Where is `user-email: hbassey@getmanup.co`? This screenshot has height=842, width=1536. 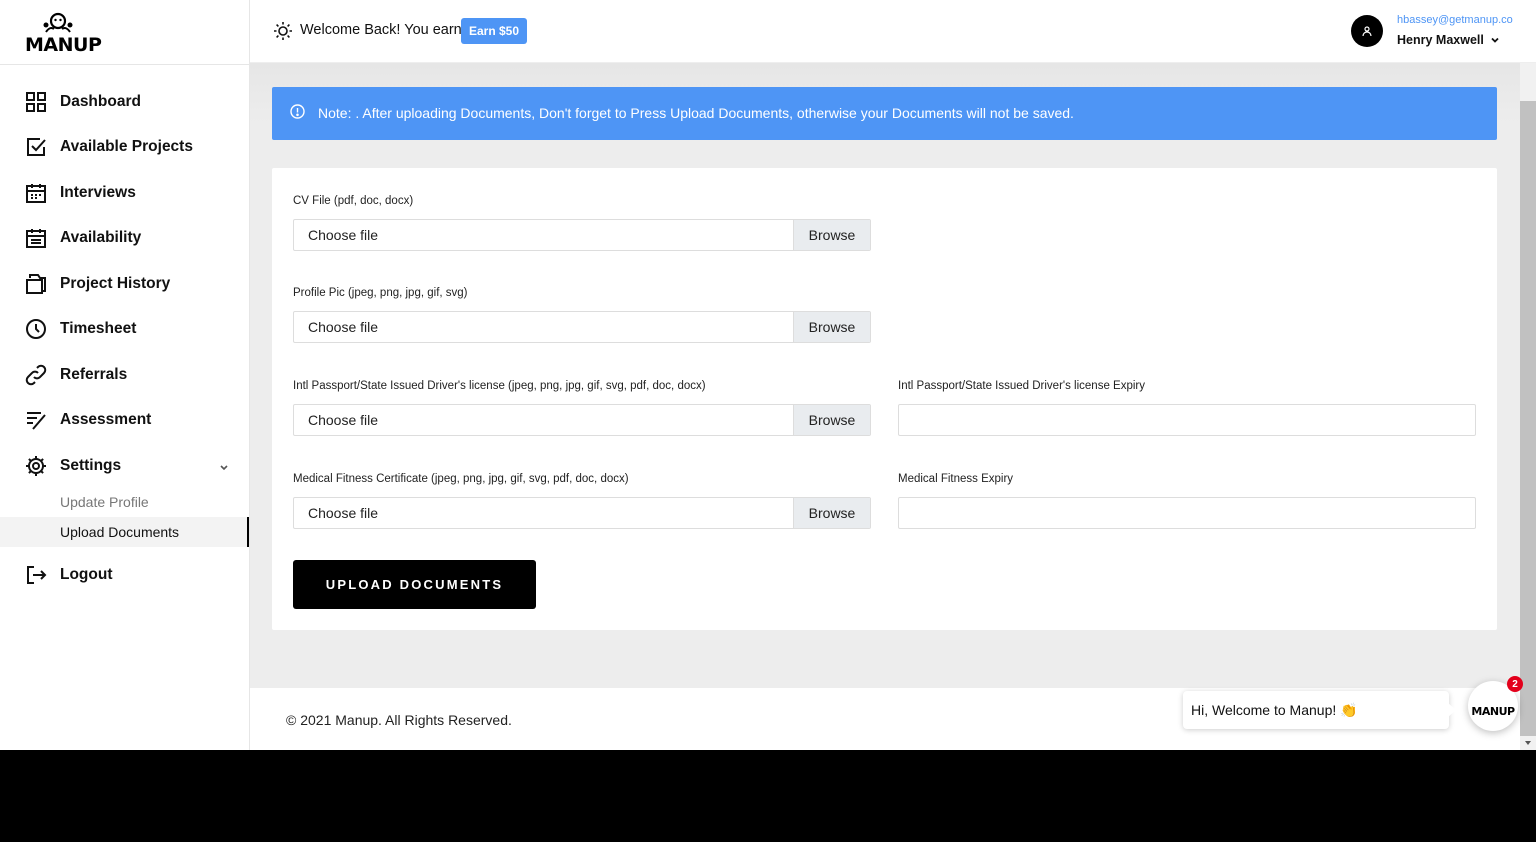
user-email: hbassey@getmanup.co is located at coordinates (1455, 20).